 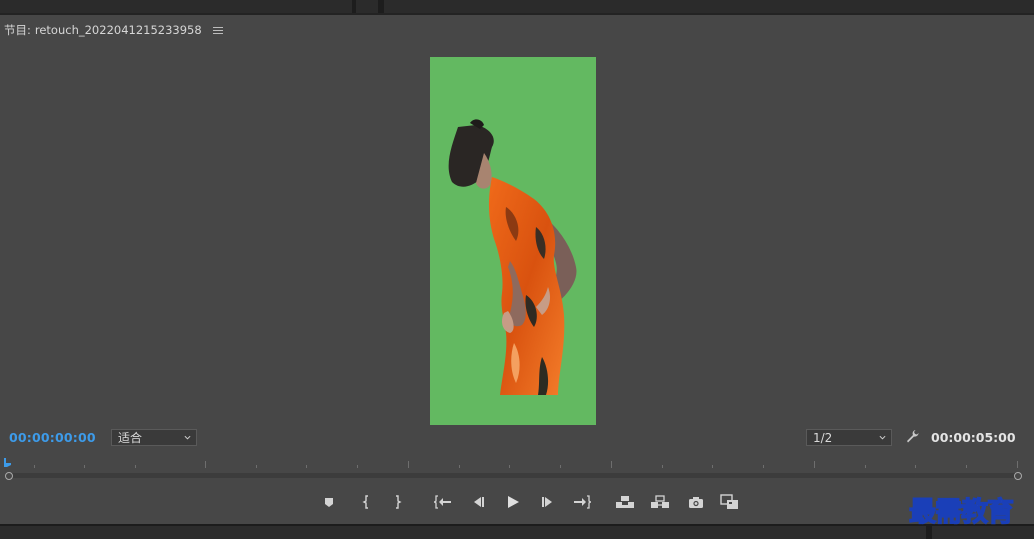 What do you see at coordinates (961, 512) in the screenshot?
I see `watermark-logo: 最需教育` at bounding box center [961, 512].